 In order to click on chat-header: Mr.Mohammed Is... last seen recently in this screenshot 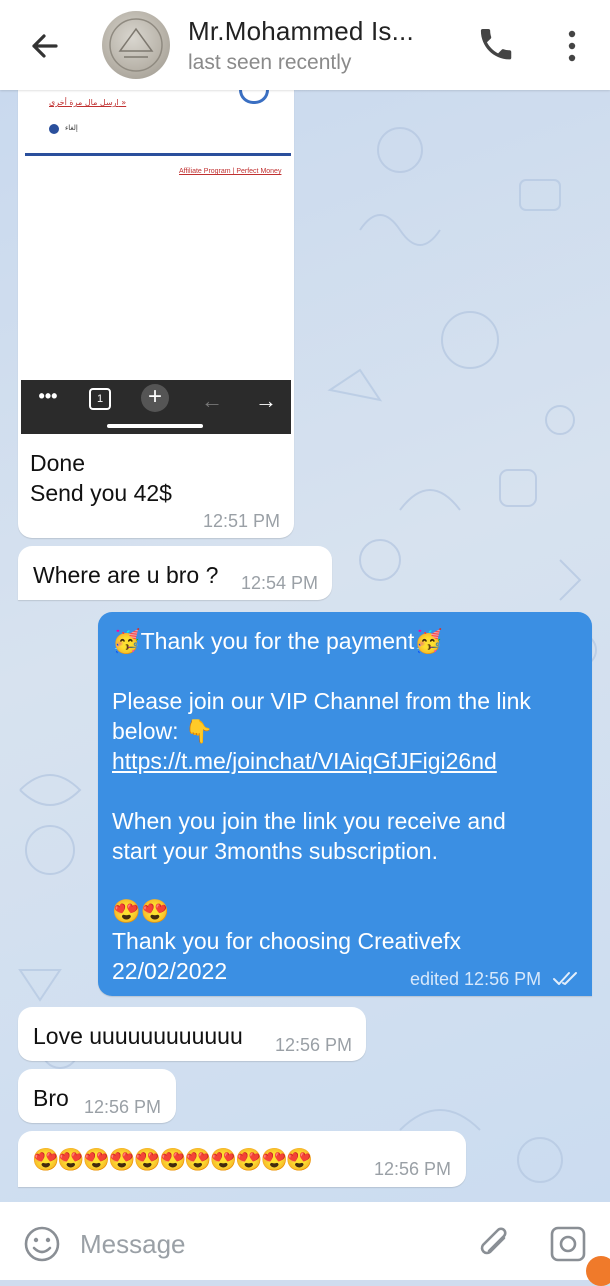, I will do `click(305, 45)`.